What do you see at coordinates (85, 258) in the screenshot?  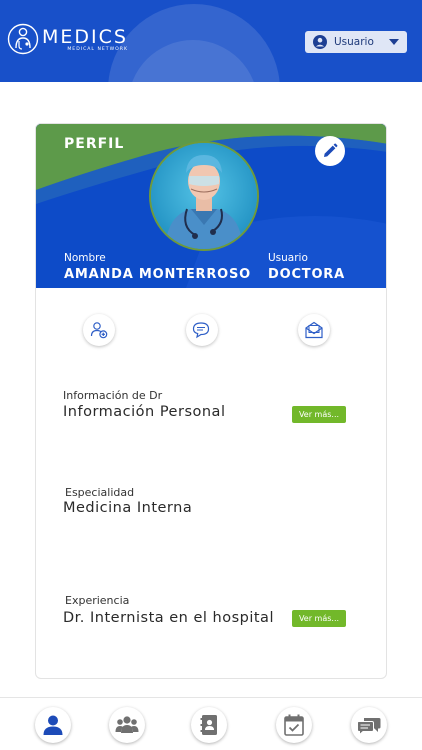 I see `name-label: Nombre` at bounding box center [85, 258].